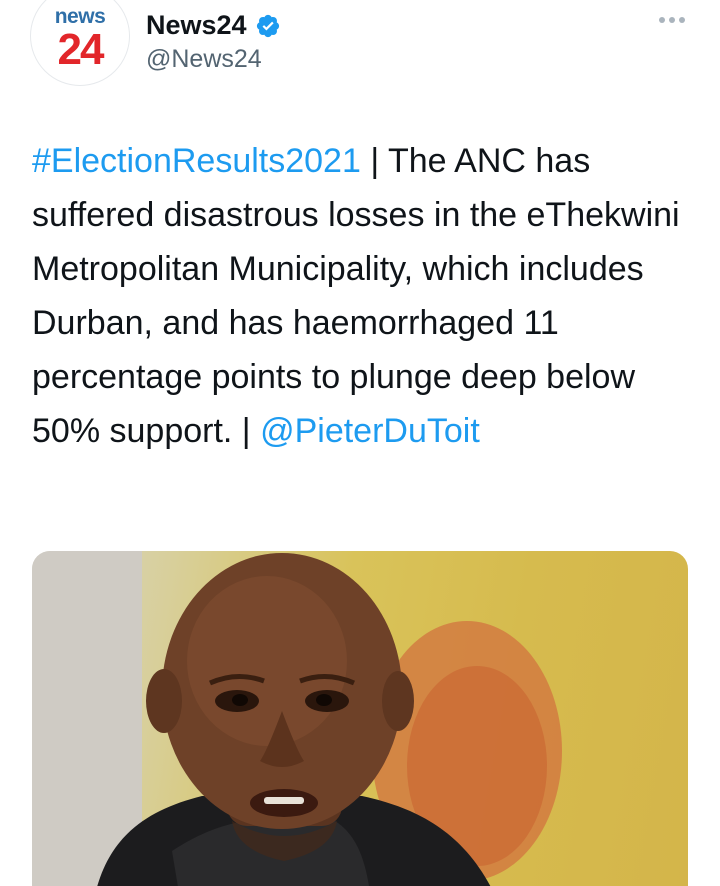 Image resolution: width=720 pixels, height=886 pixels. I want to click on author-display-name: News24, so click(196, 25).